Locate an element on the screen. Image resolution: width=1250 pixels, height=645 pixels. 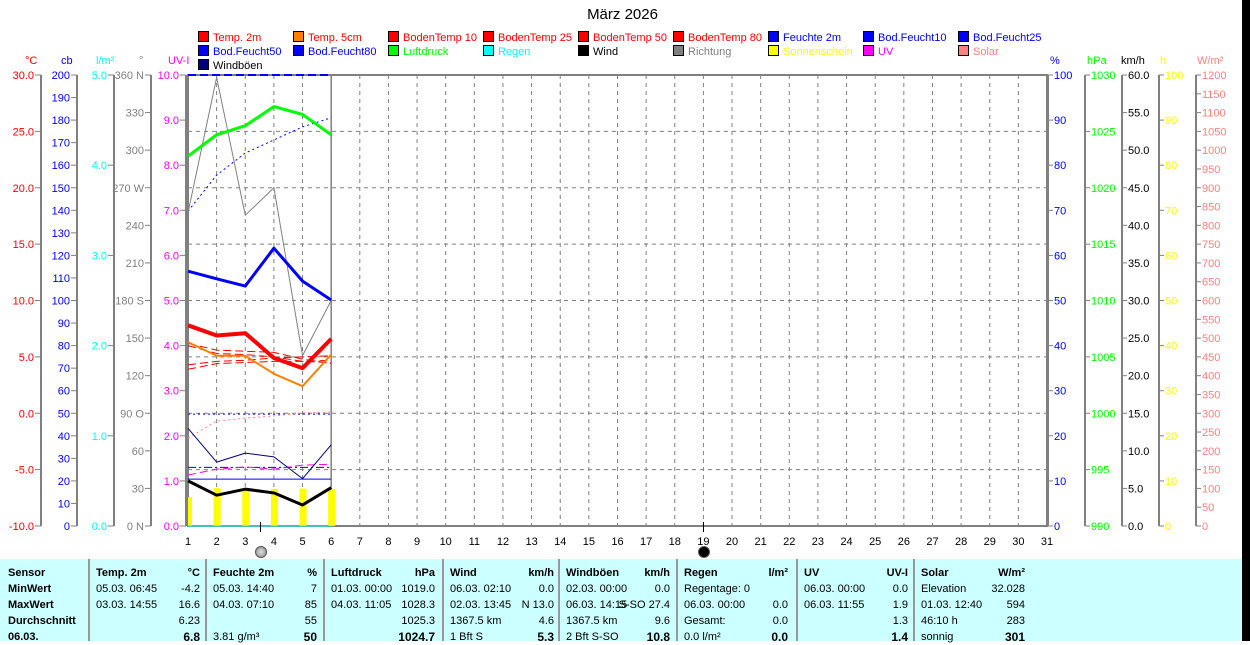
row-label: Durchschnitt is located at coordinates (42, 621).